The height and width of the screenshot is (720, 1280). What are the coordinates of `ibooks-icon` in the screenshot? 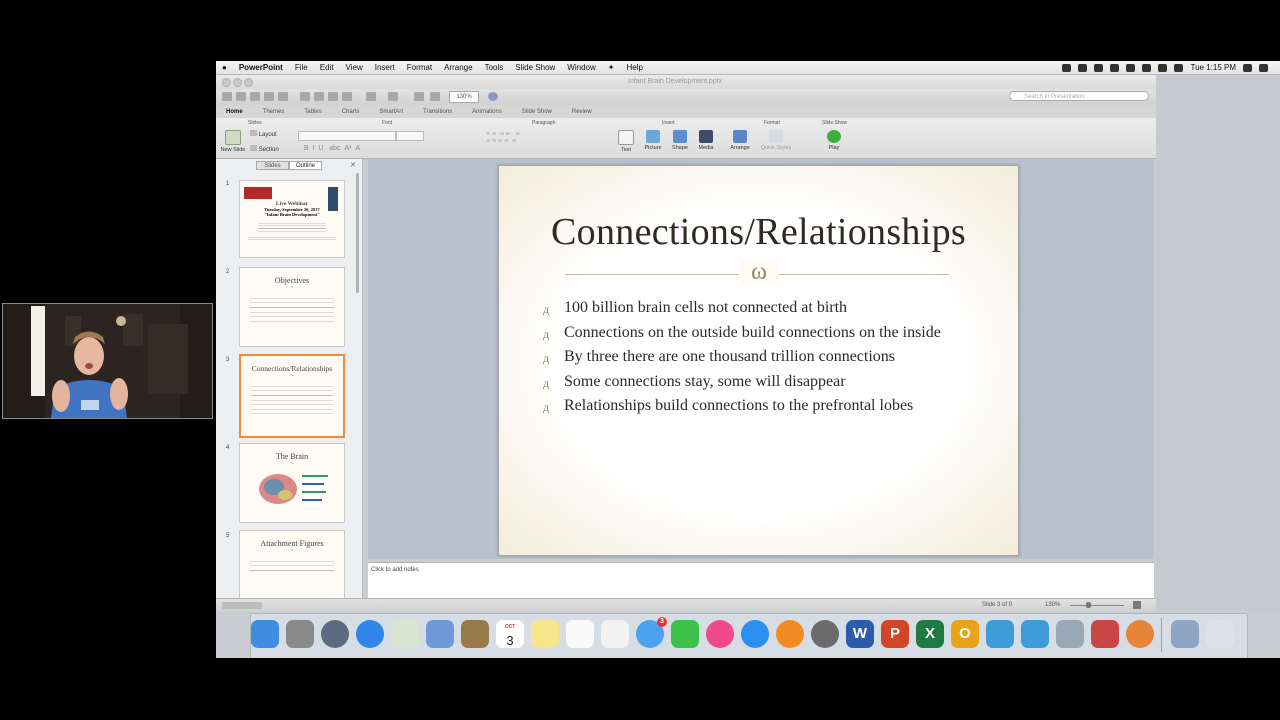 It's located at (790, 634).